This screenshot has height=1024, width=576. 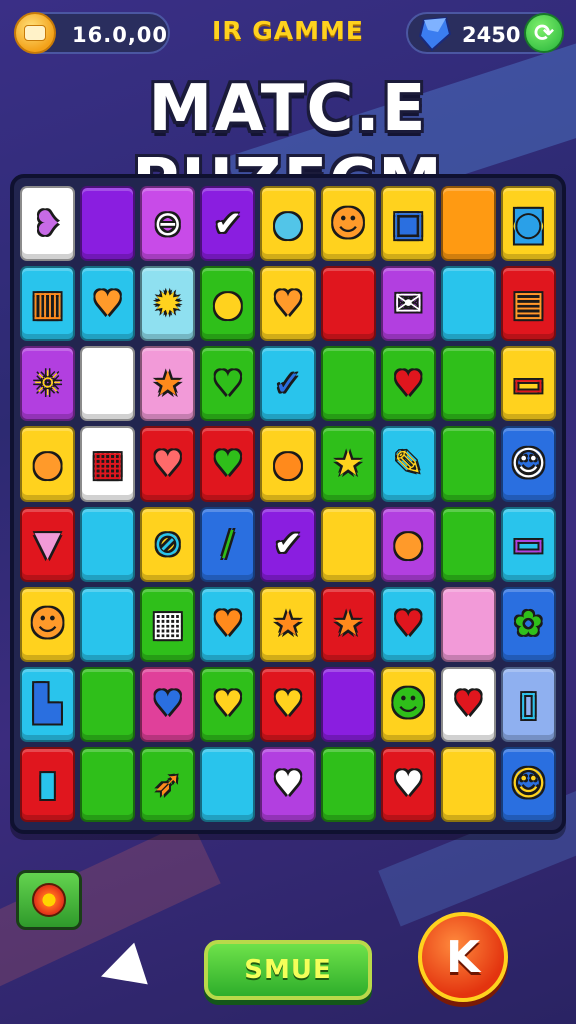 I want to click on board-tile: ⊘, so click(x=168, y=544).